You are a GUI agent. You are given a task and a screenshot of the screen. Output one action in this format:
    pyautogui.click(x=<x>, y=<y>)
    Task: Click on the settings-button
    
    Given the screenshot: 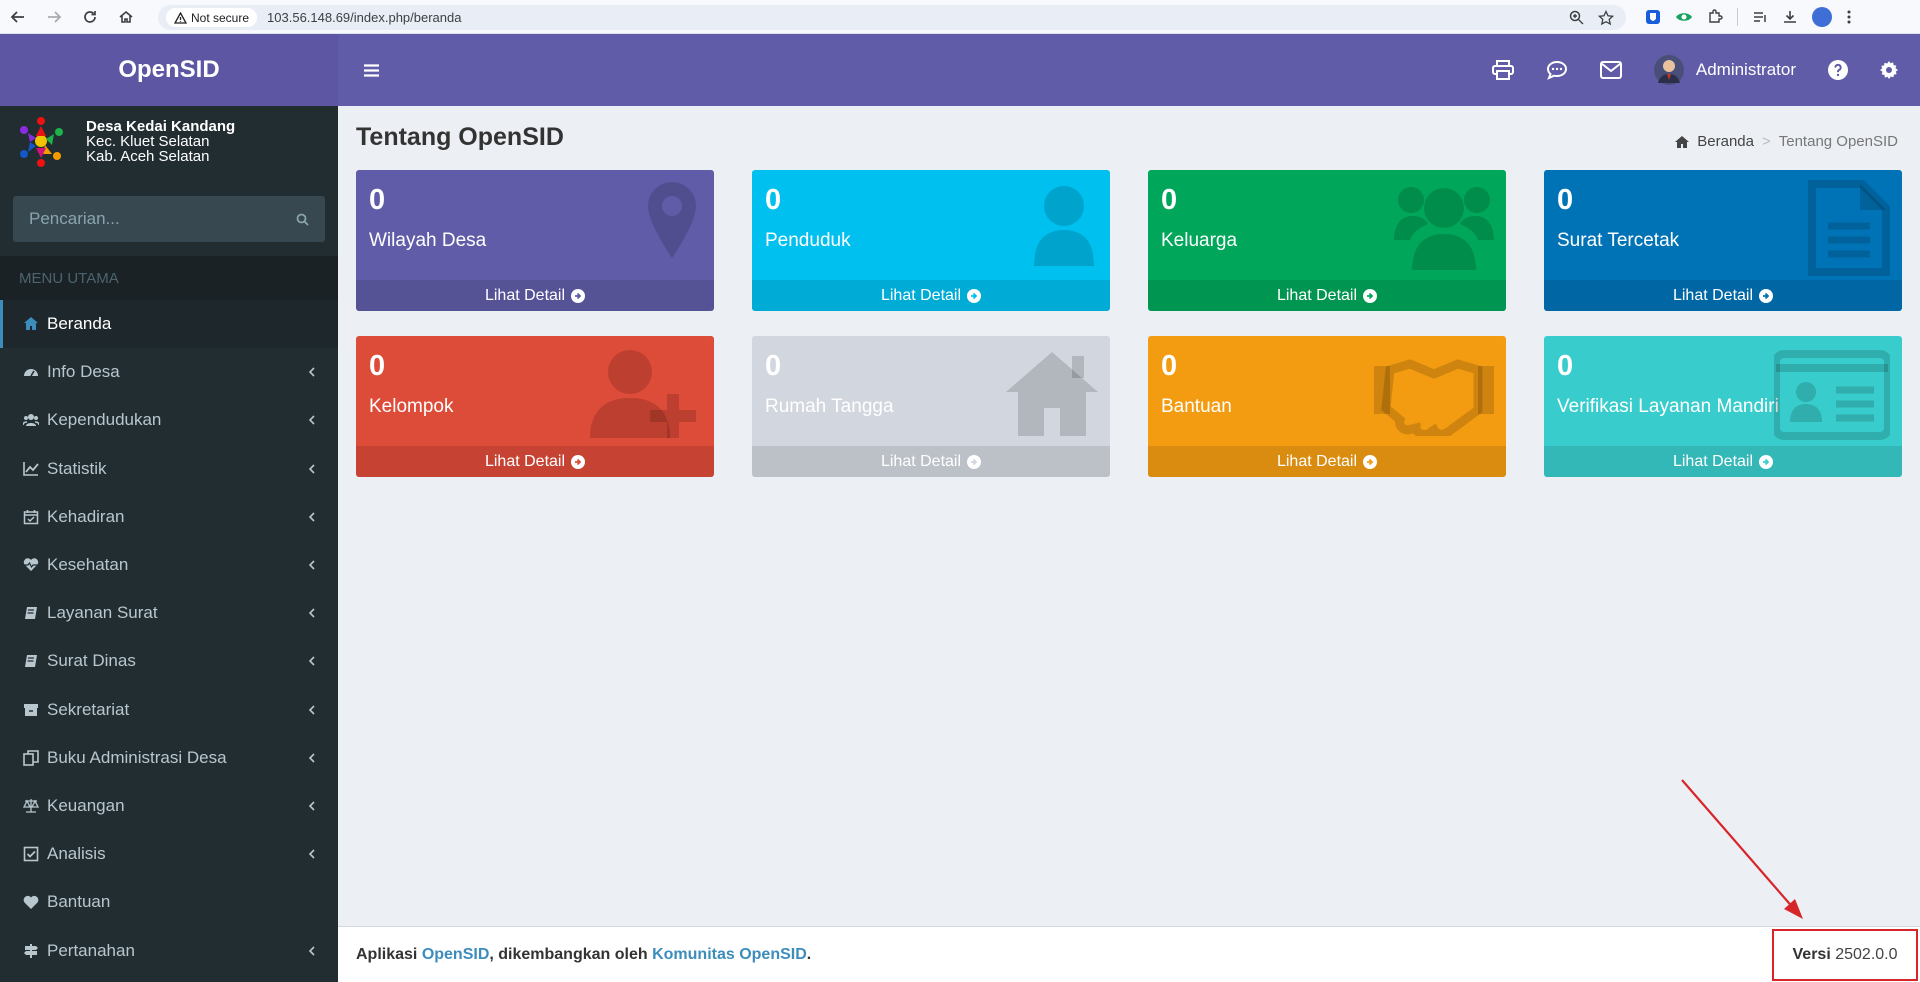 What is the action you would take?
    pyautogui.click(x=1889, y=70)
    